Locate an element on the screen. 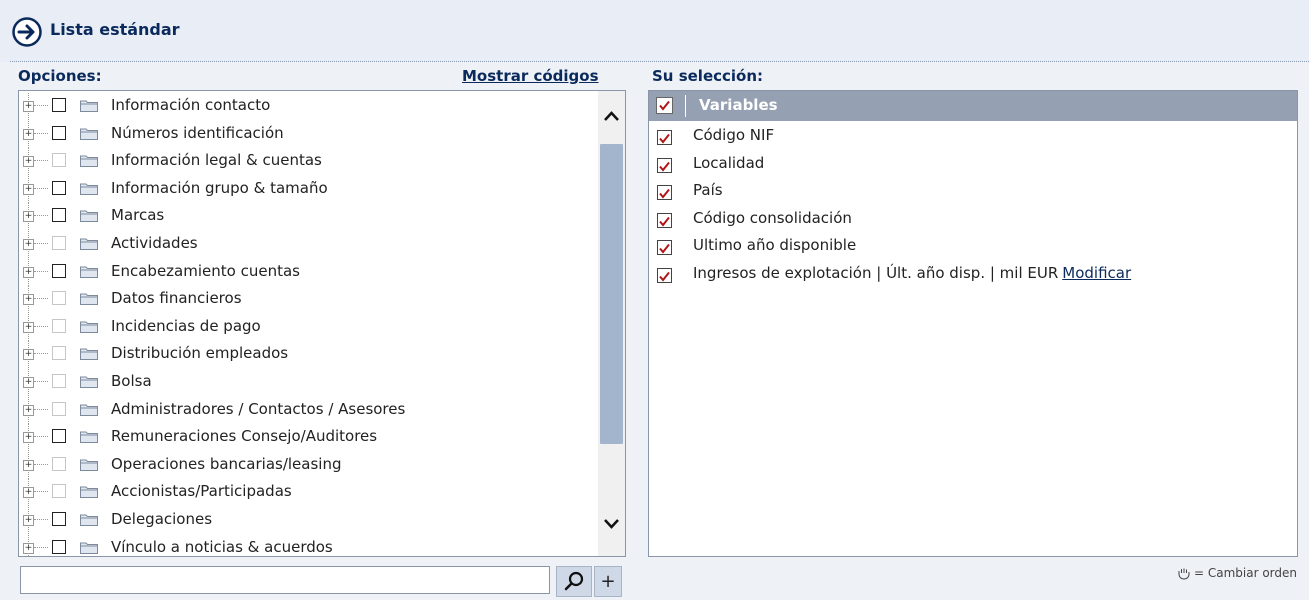  selection-item: País is located at coordinates (969, 191).